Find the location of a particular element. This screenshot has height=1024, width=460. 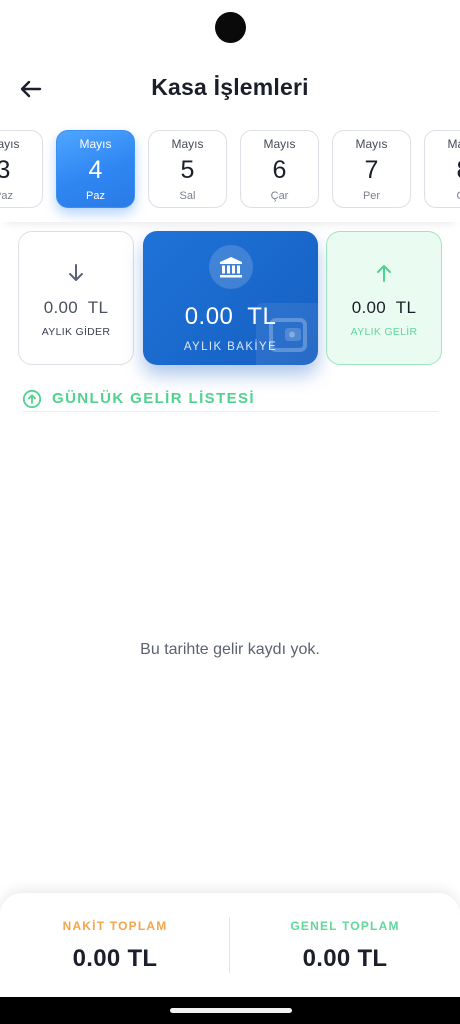

date-day: 5 is located at coordinates (187, 170).